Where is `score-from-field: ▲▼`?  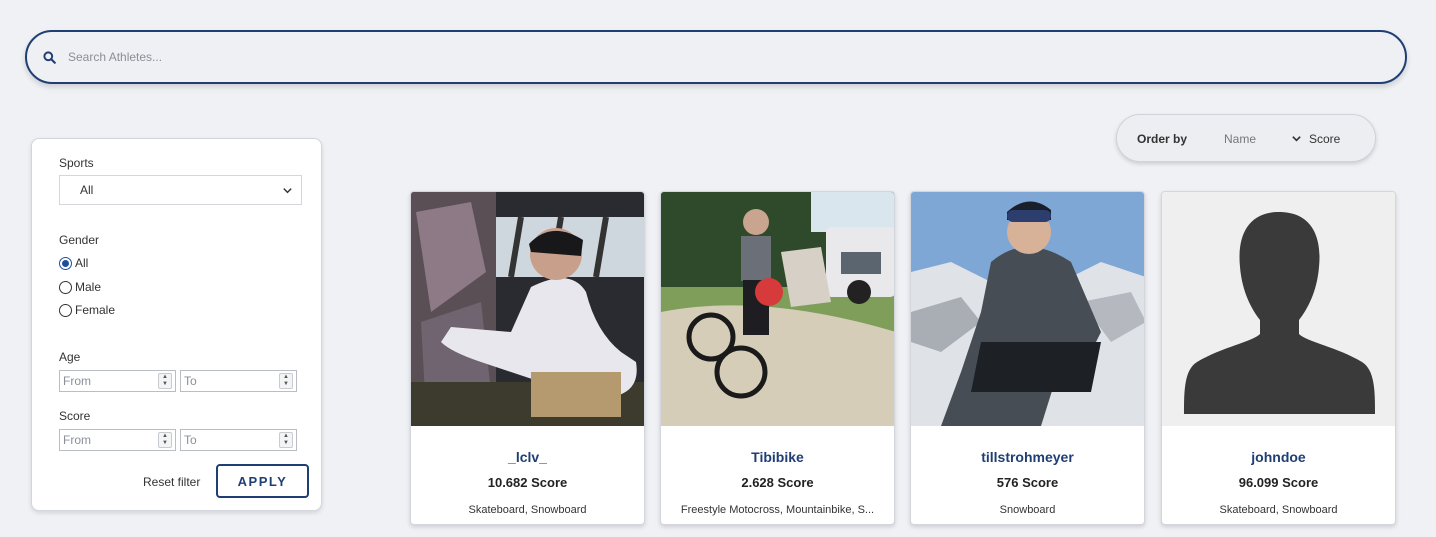 score-from-field: ▲▼ is located at coordinates (117, 440).